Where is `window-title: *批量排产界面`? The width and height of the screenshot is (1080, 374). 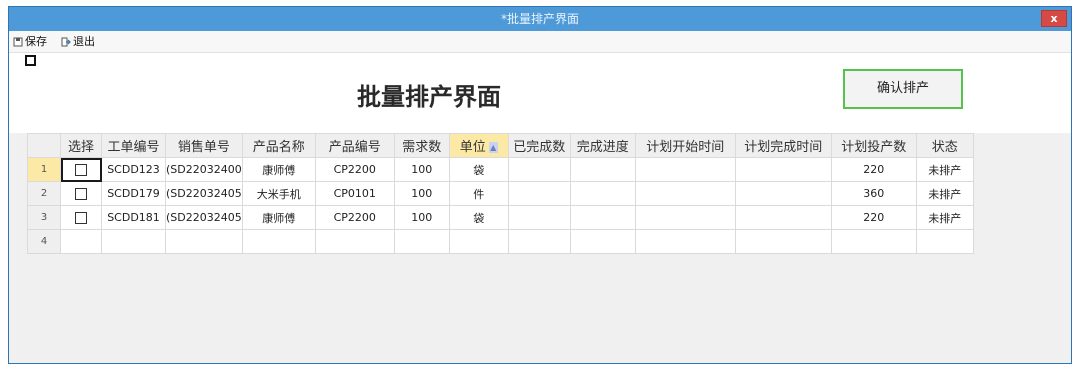
window-title: *批量排产界面 is located at coordinates (539, 19).